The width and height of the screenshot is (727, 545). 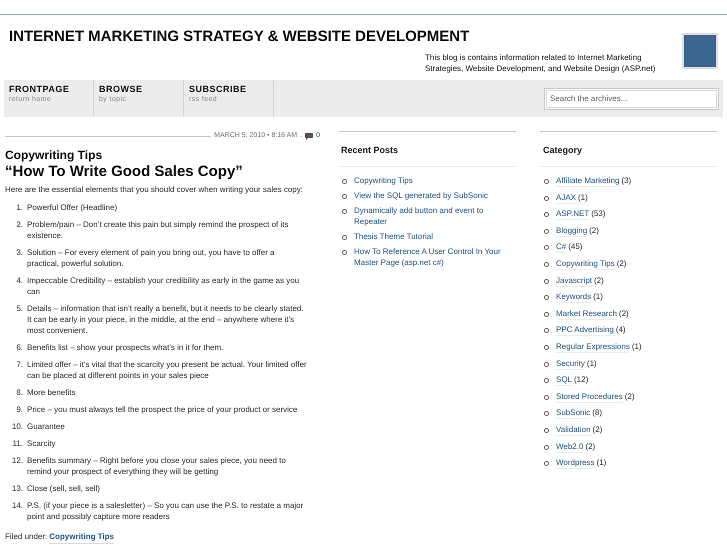 I want to click on logo-square, so click(x=700, y=51).